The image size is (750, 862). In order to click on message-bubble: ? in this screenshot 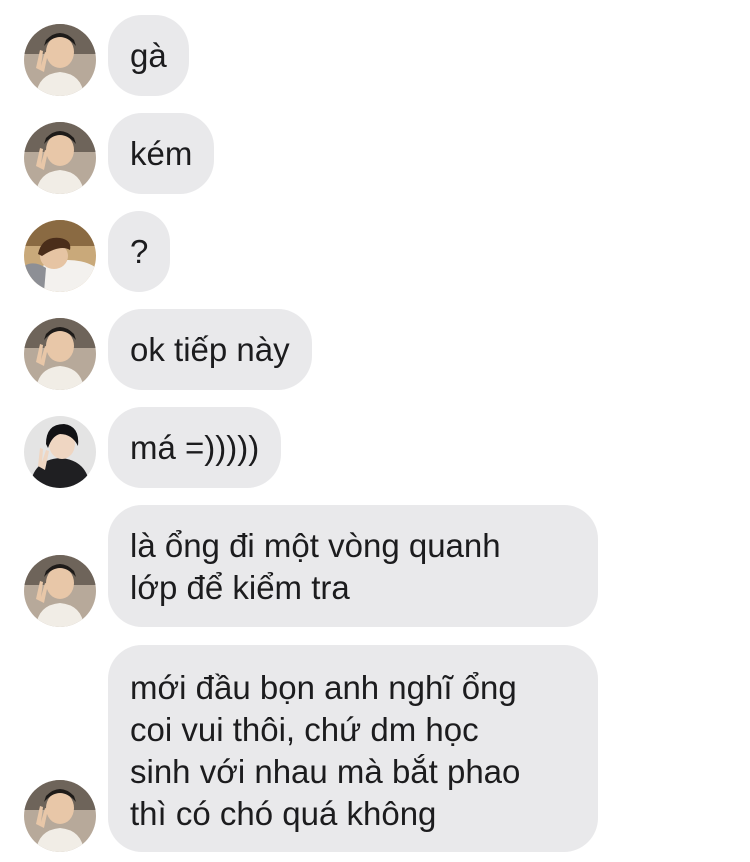, I will do `click(139, 251)`.